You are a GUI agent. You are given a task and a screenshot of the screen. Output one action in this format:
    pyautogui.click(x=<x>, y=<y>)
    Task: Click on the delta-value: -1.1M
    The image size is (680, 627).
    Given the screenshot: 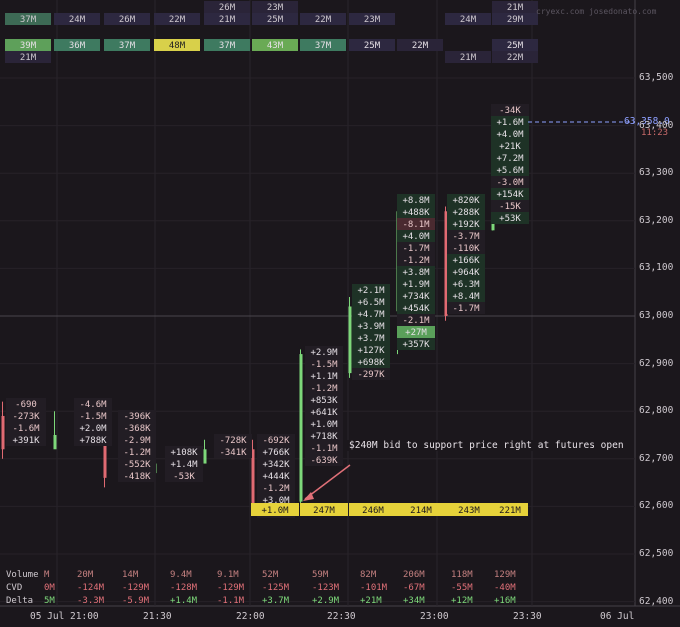 What is the action you would take?
    pyautogui.click(x=231, y=601)
    